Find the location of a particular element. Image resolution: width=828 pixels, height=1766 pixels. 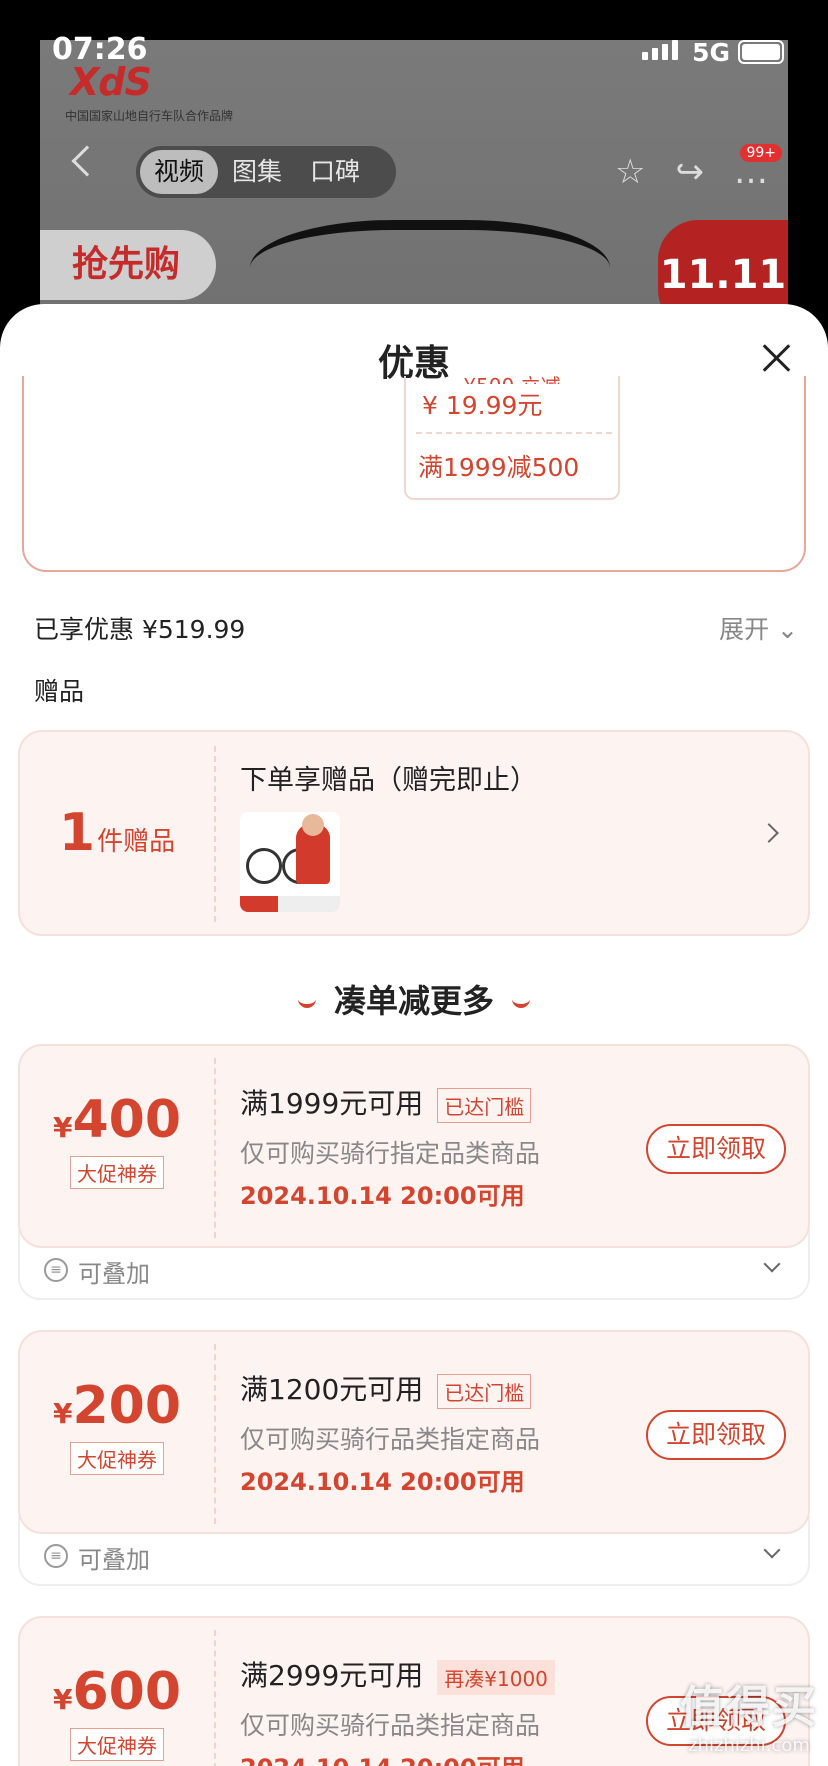

discount-summary-box: ¥500 立减 ¥ 19.99元 满1999减500 is located at coordinates (414, 473).